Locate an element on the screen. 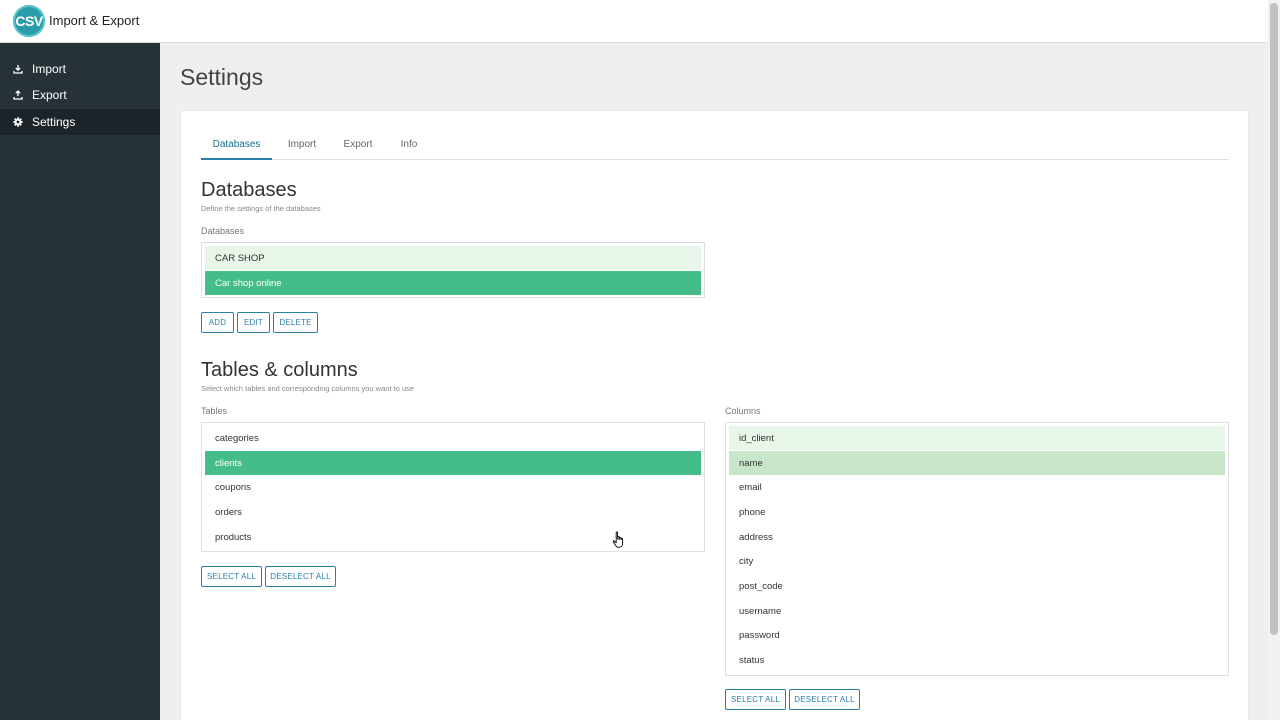 The height and width of the screenshot is (720, 1280). hand-cursor-icon is located at coordinates (618, 539).